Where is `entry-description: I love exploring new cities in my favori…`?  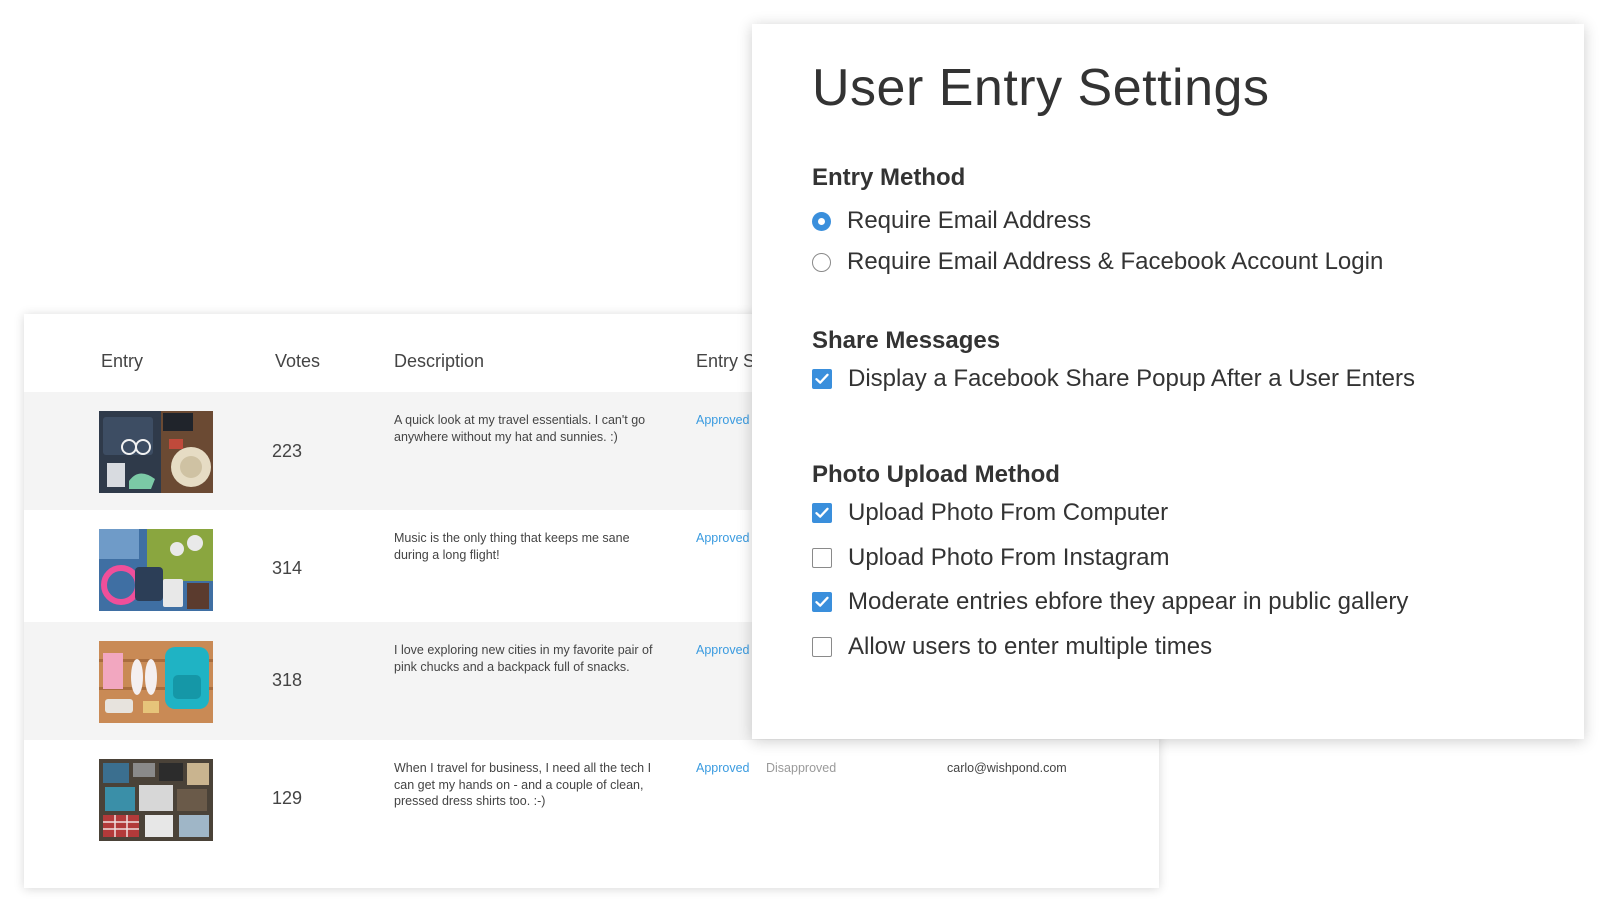
entry-description: I love exploring new cities in my favori… is located at coordinates (523, 658).